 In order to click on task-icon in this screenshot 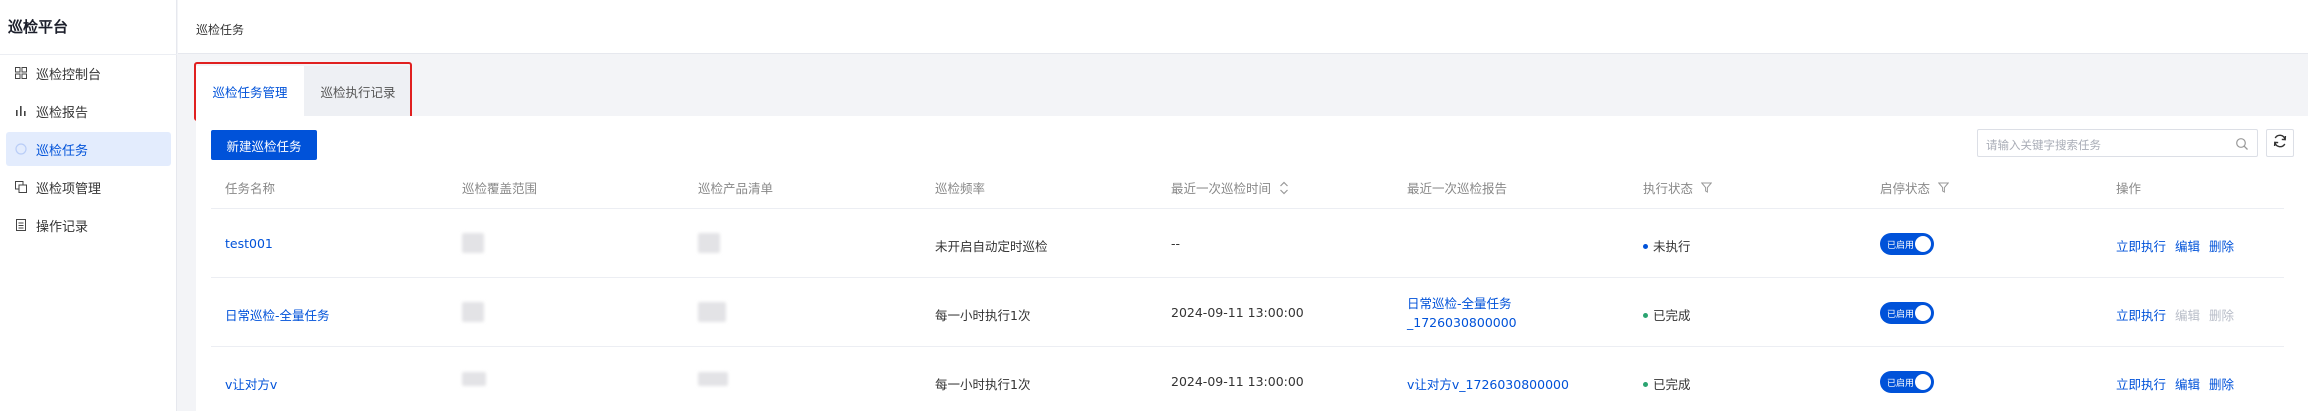, I will do `click(21, 149)`.